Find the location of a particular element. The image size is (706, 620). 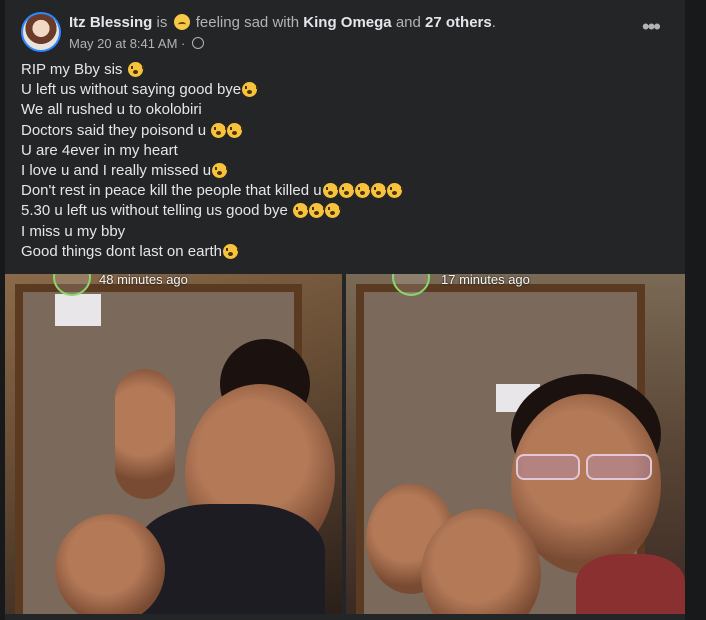

feeling-text: feeling sad with is located at coordinates (247, 22).